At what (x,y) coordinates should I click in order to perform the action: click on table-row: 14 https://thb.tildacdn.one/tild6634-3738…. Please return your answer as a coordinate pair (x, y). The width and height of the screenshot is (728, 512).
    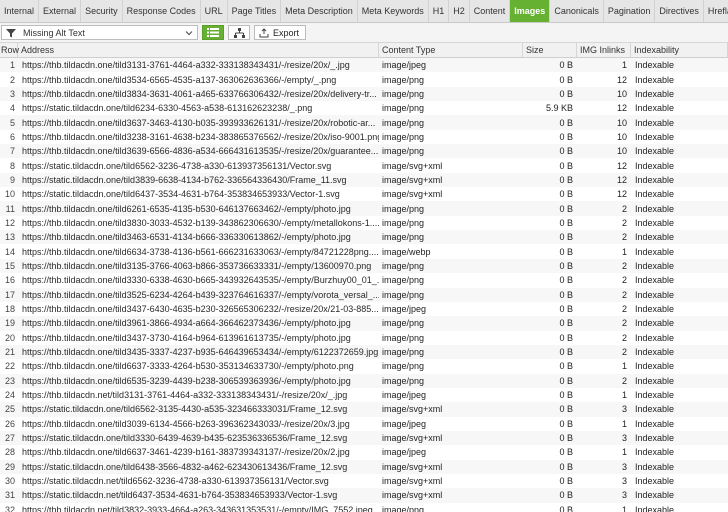
    Looking at the image, I should click on (364, 251).